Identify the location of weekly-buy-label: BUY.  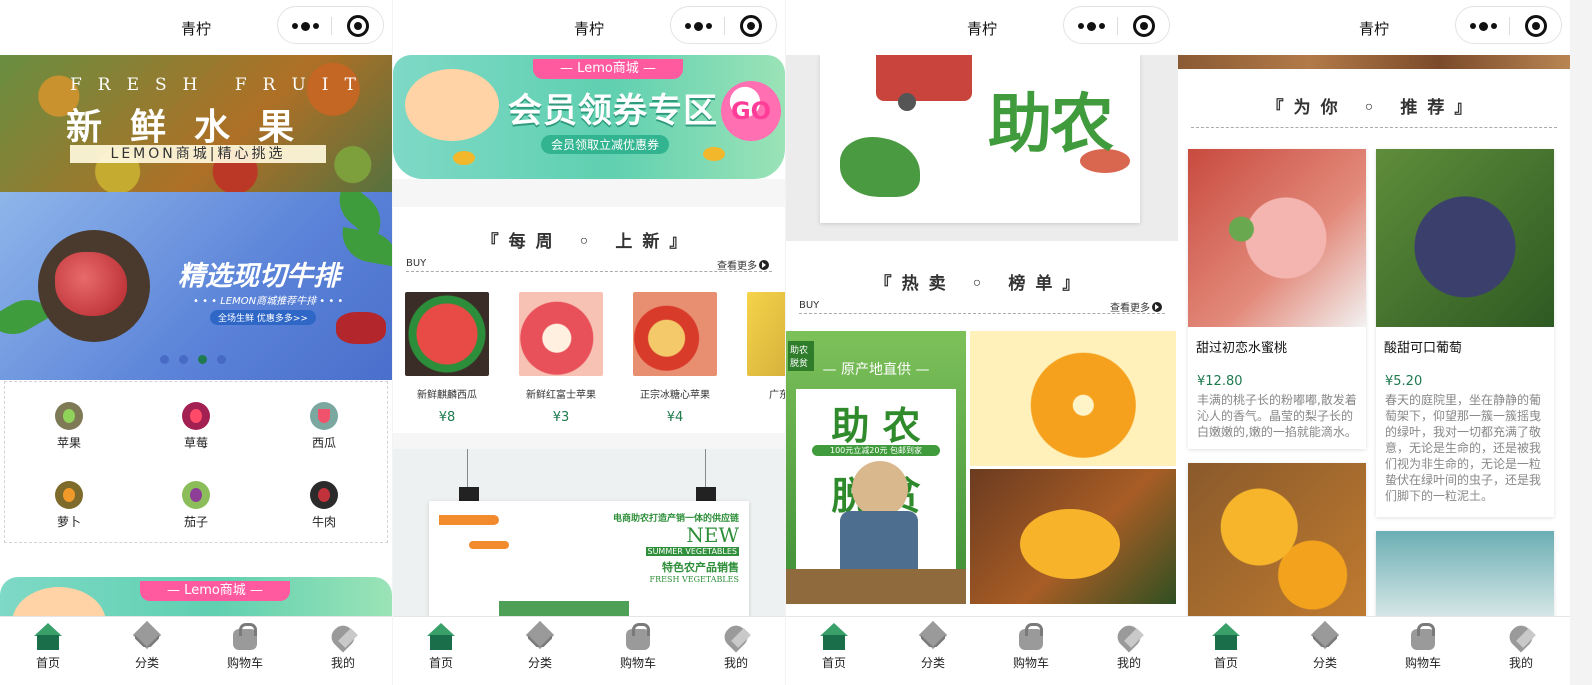
(416, 263).